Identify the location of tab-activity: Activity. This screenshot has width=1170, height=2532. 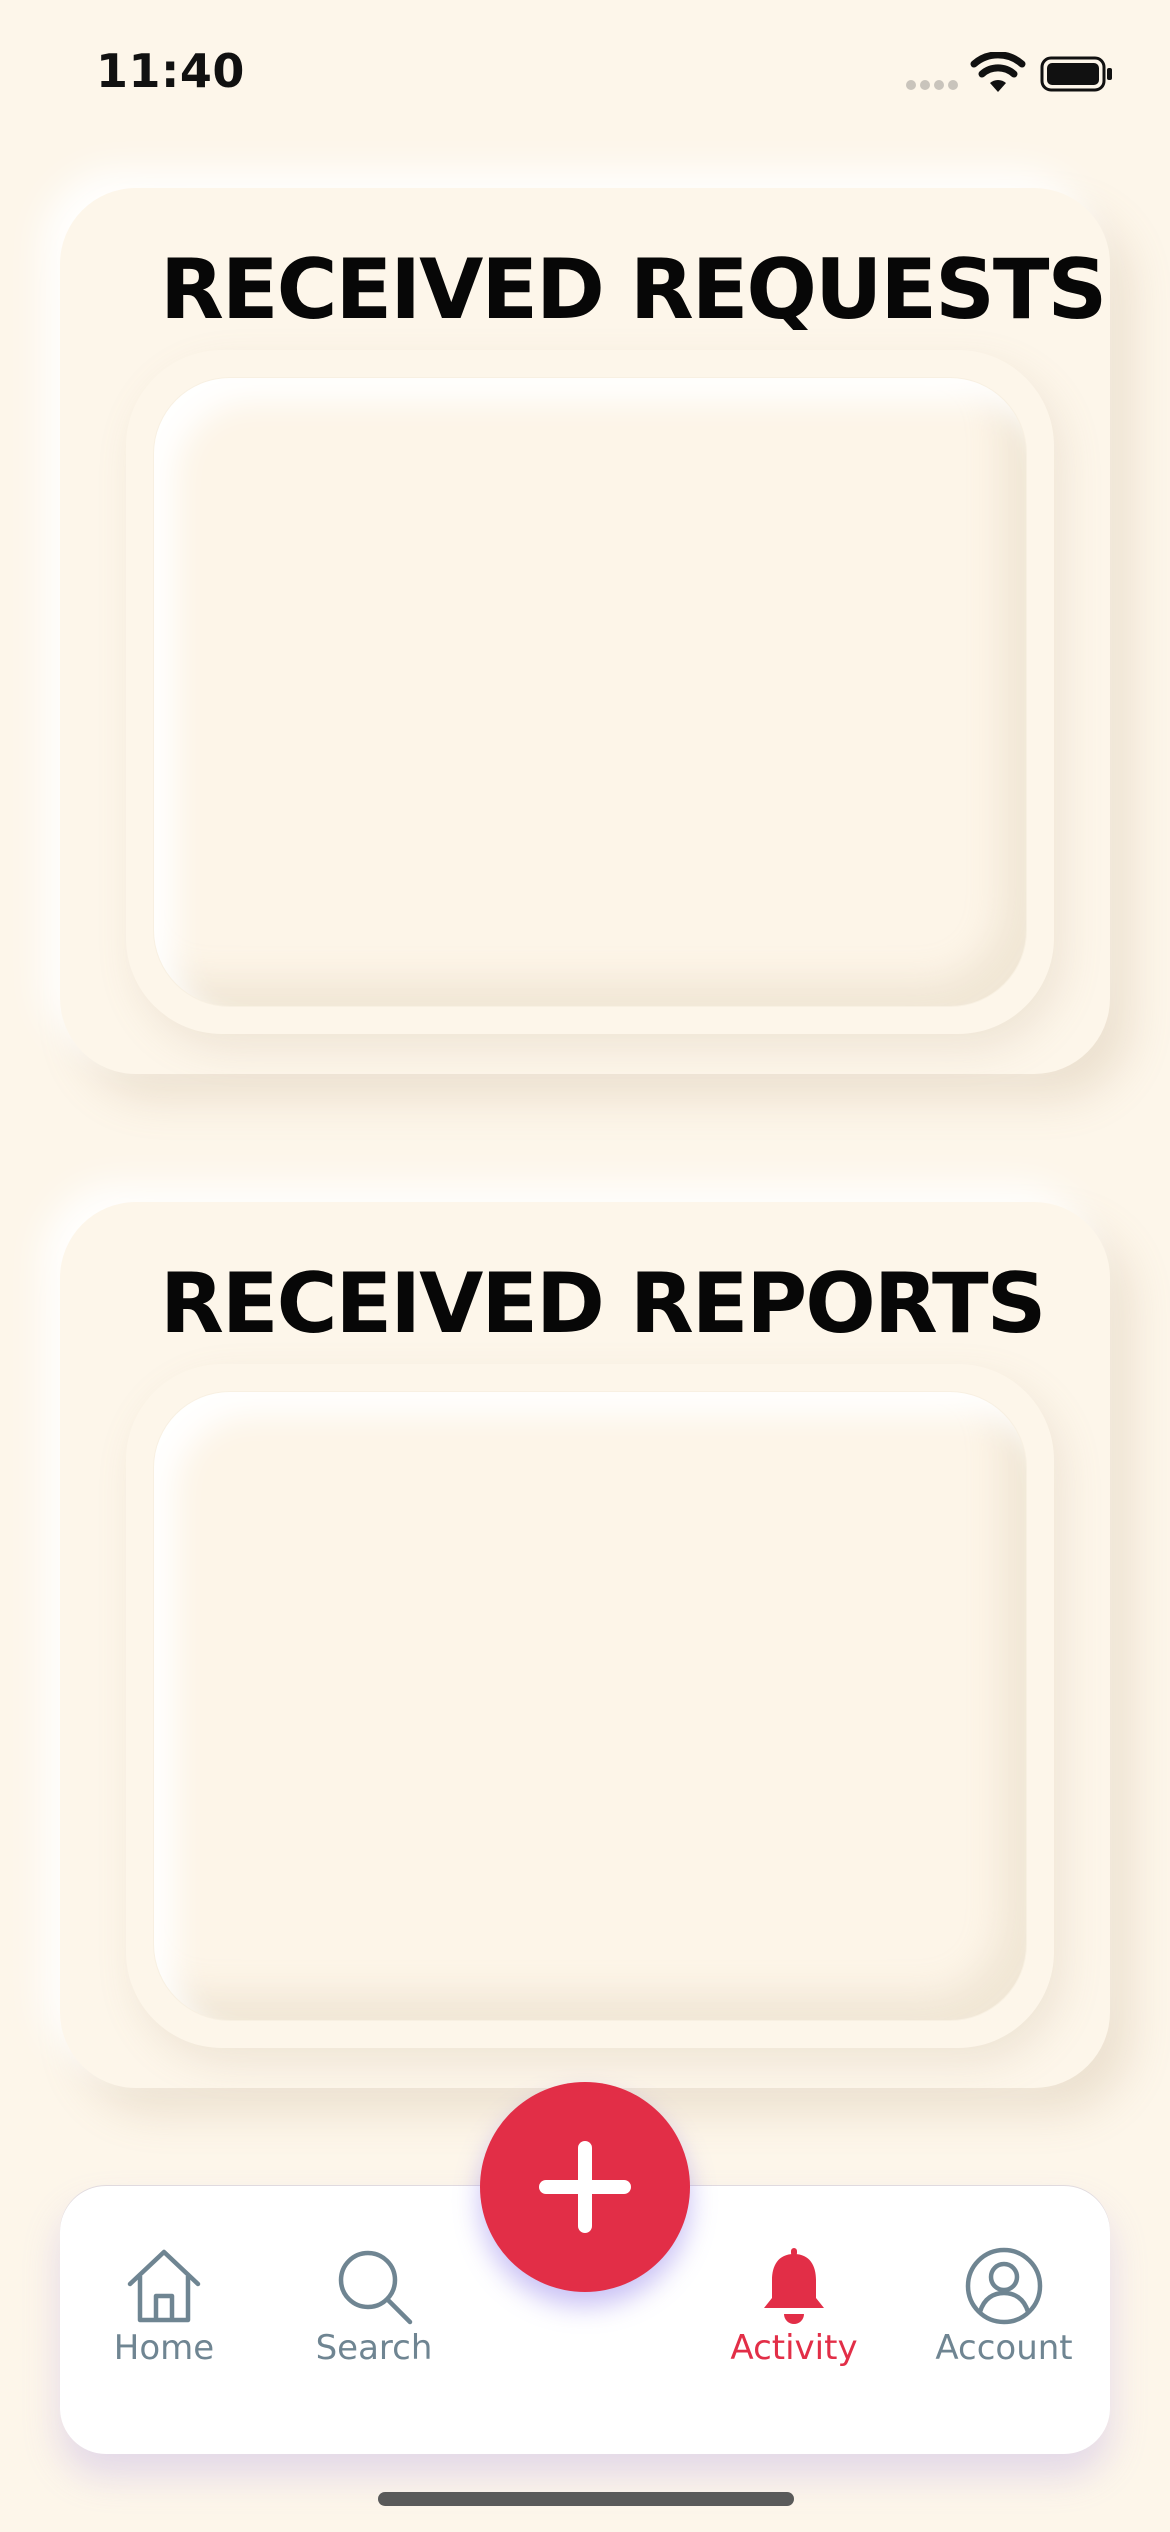
(794, 2311).